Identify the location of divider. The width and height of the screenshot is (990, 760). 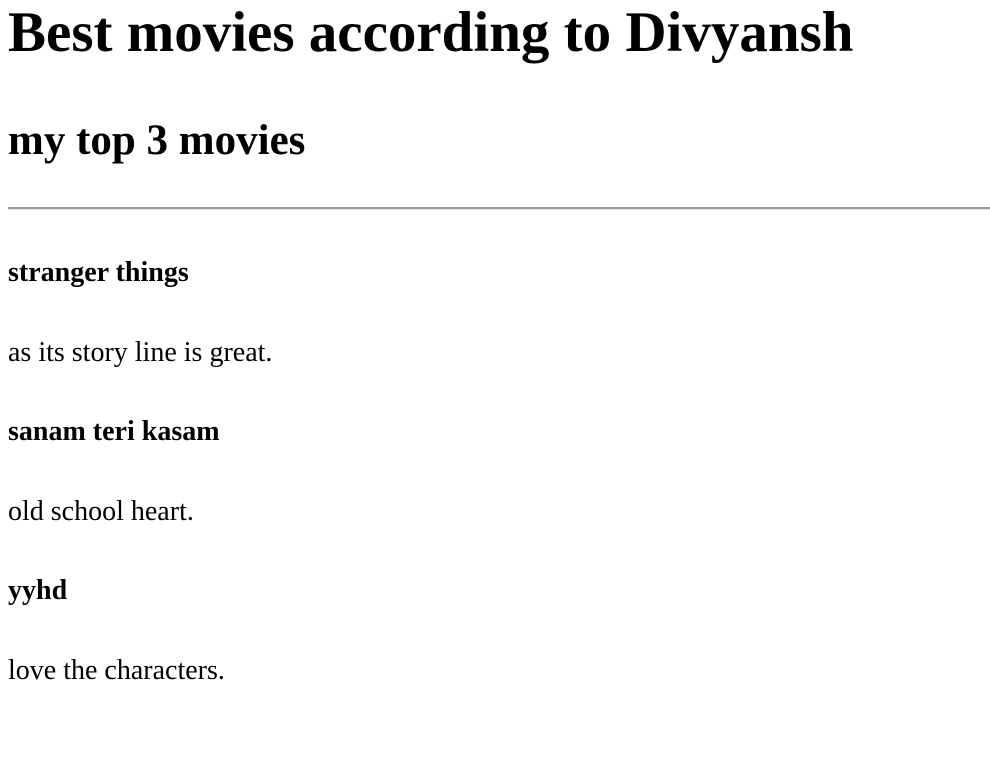
(499, 208).